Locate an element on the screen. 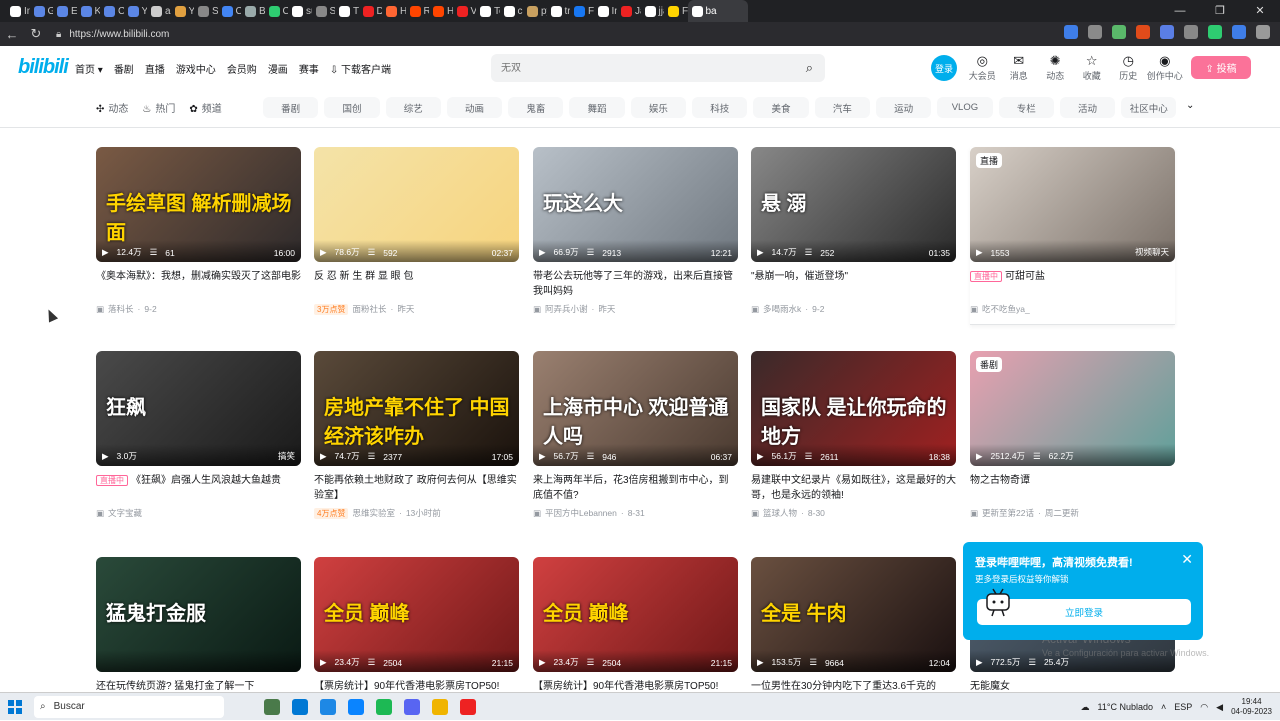 The height and width of the screenshot is (721, 1280). video-card: 狂飙 ▶ 3.0万 搞笑 直播中 《狂飙》启强人生风浪越大鱼越贵 ▣ 文字宝藏 is located at coordinates (198, 435).